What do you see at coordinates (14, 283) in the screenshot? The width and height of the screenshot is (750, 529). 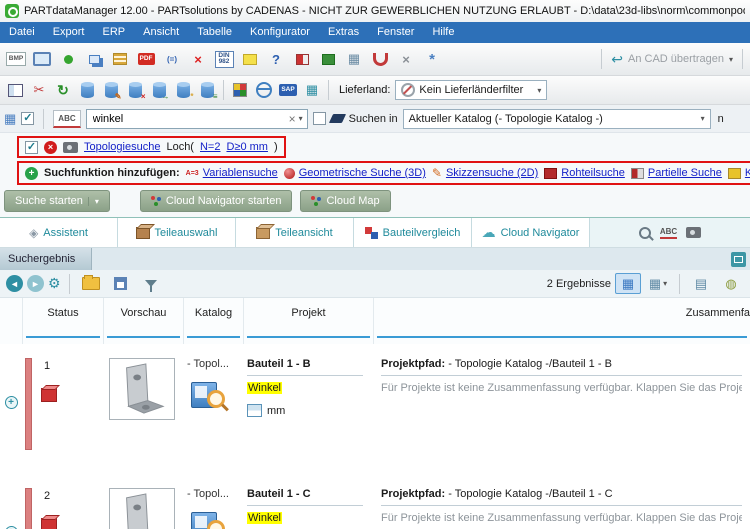 I see `back-button: ◄` at bounding box center [14, 283].